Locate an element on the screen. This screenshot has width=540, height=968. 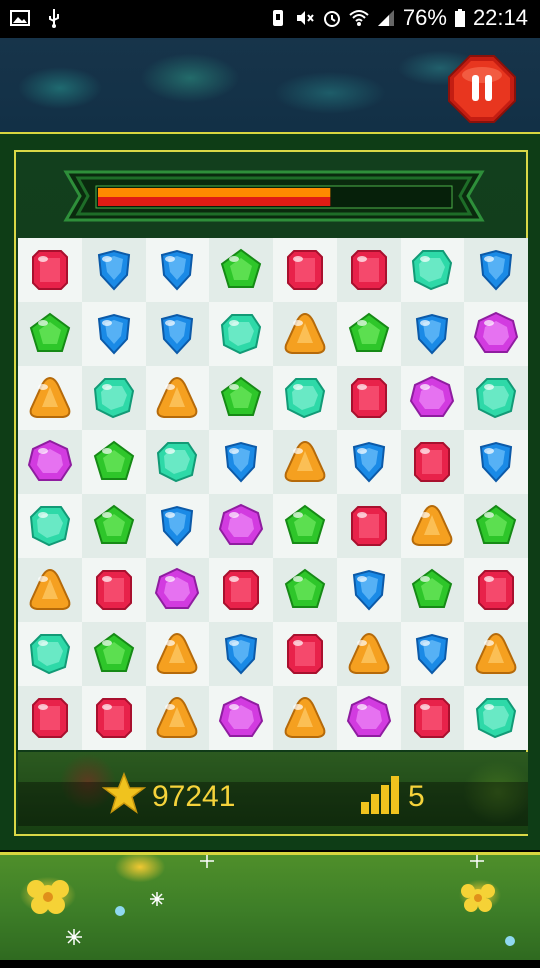
image-icon is located at coordinates (20, 18).